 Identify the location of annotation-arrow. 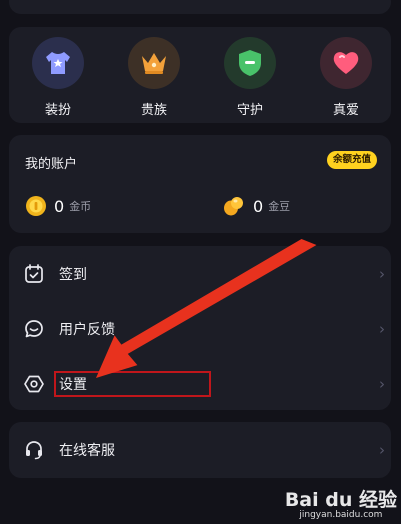
(206, 308).